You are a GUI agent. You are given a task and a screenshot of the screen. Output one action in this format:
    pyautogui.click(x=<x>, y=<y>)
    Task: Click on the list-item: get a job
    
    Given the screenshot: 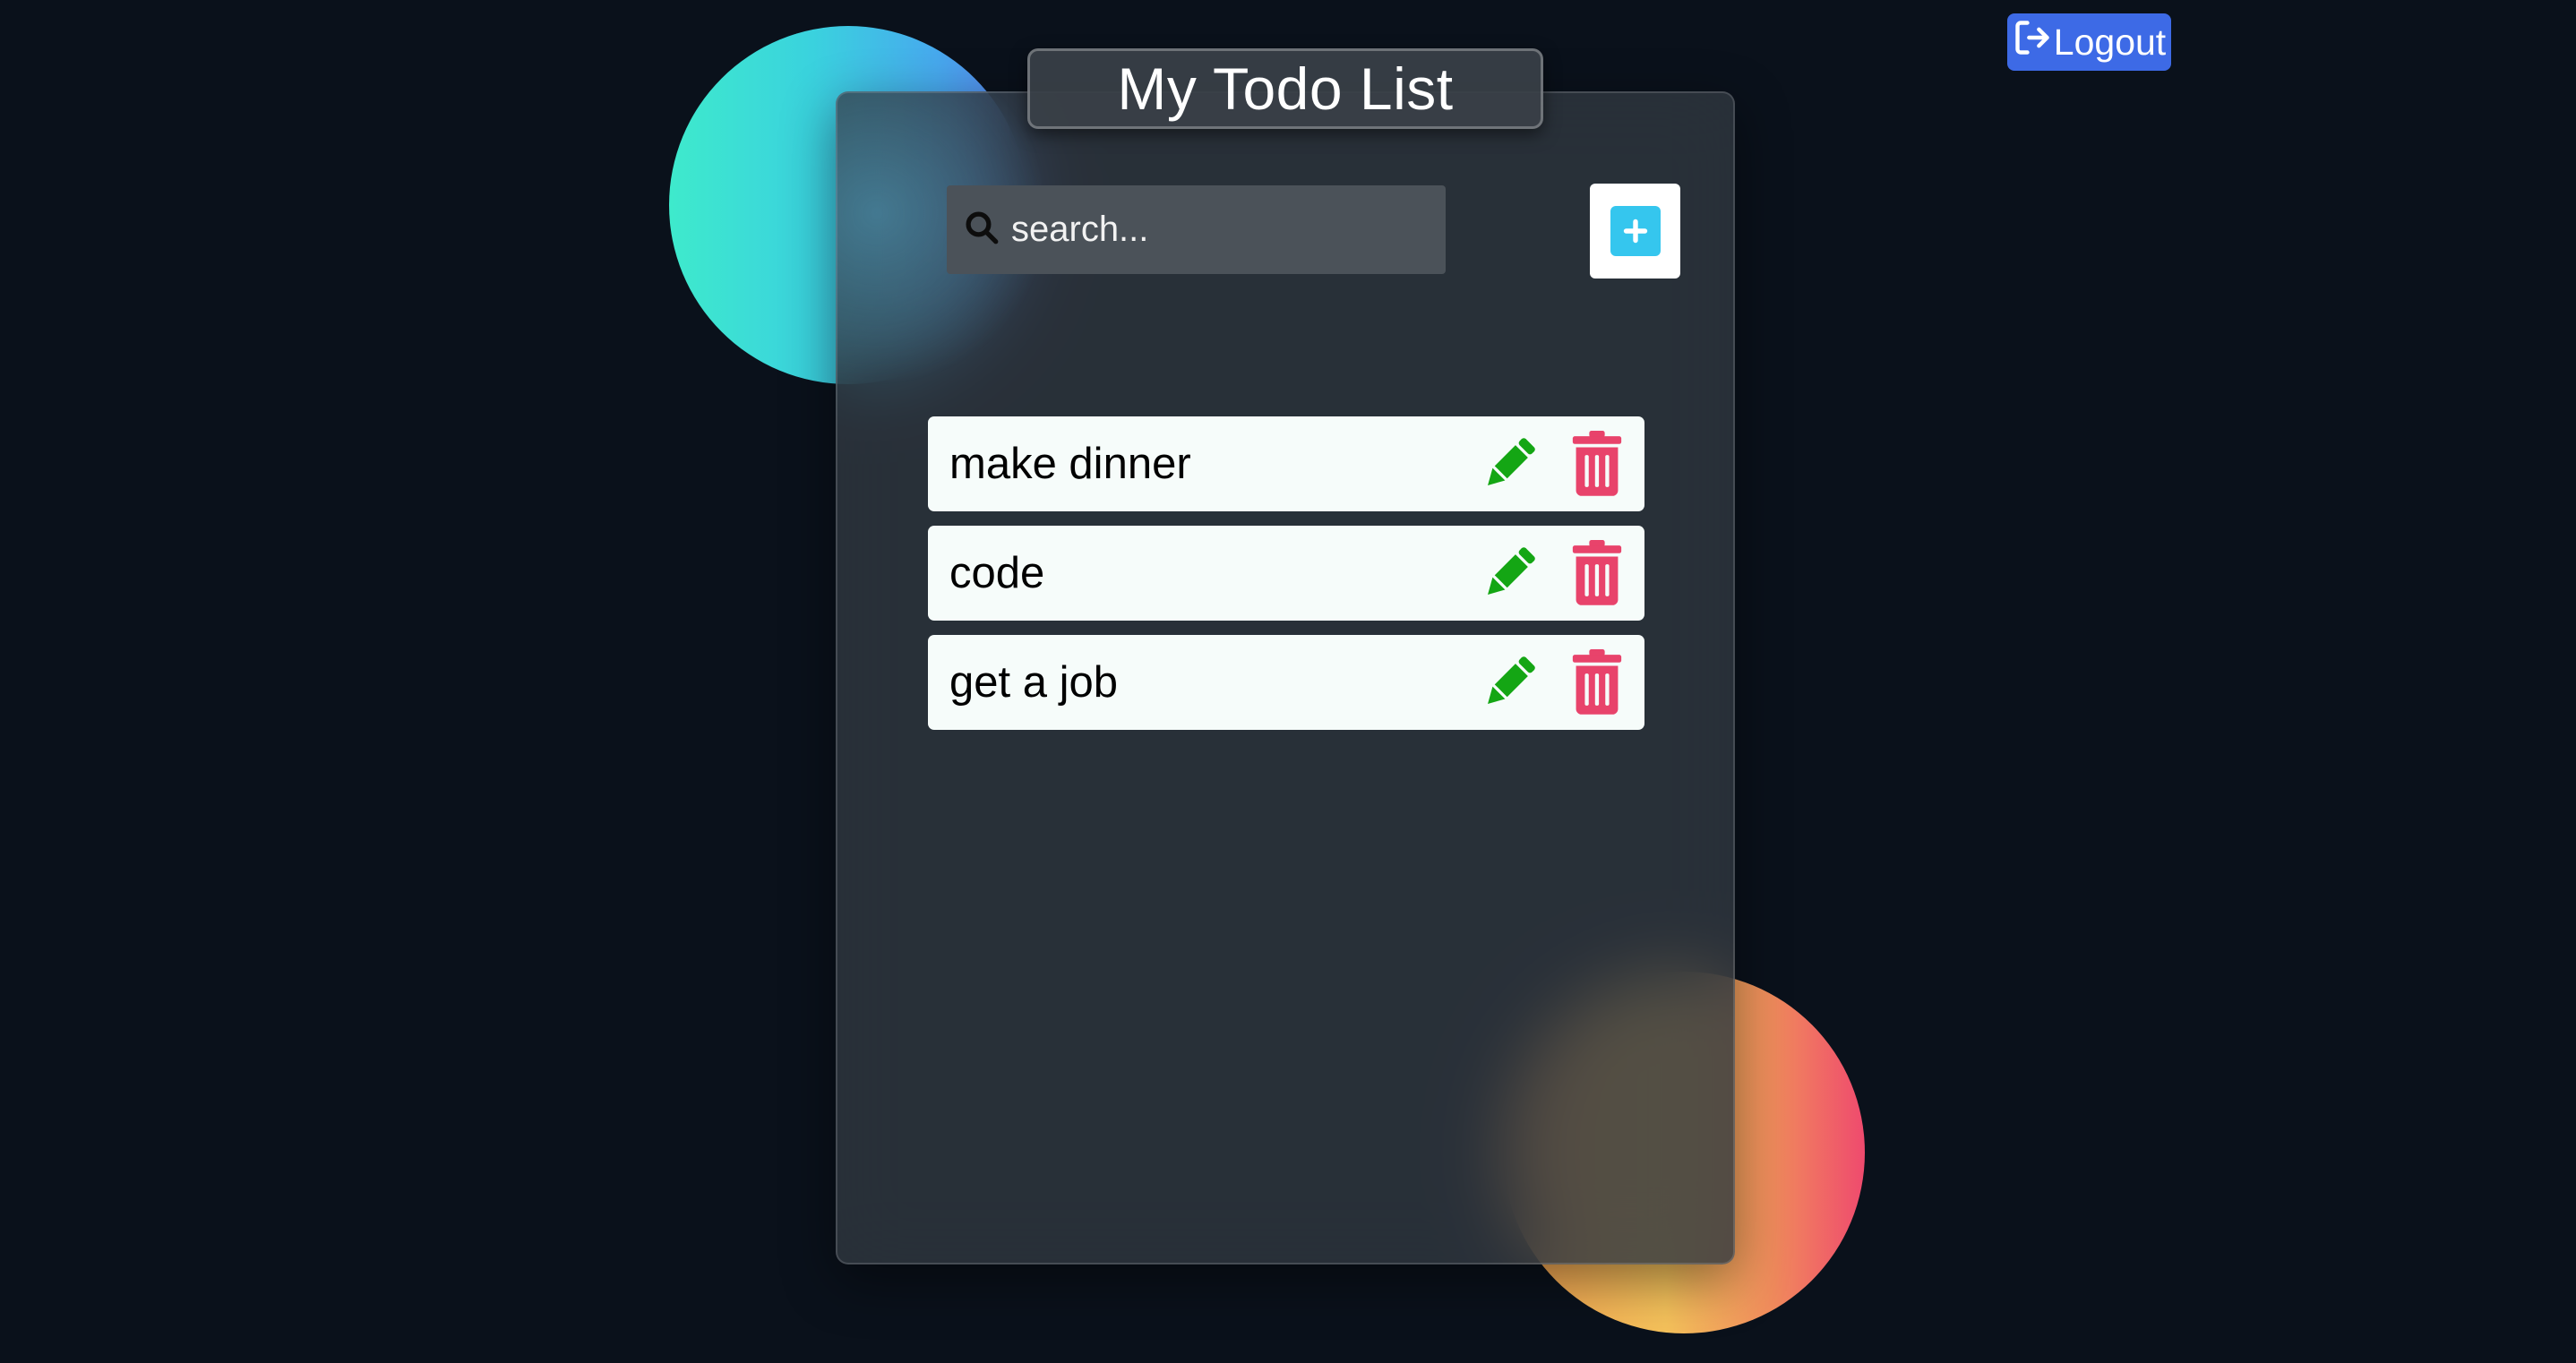 What is the action you would take?
    pyautogui.click(x=1286, y=682)
    